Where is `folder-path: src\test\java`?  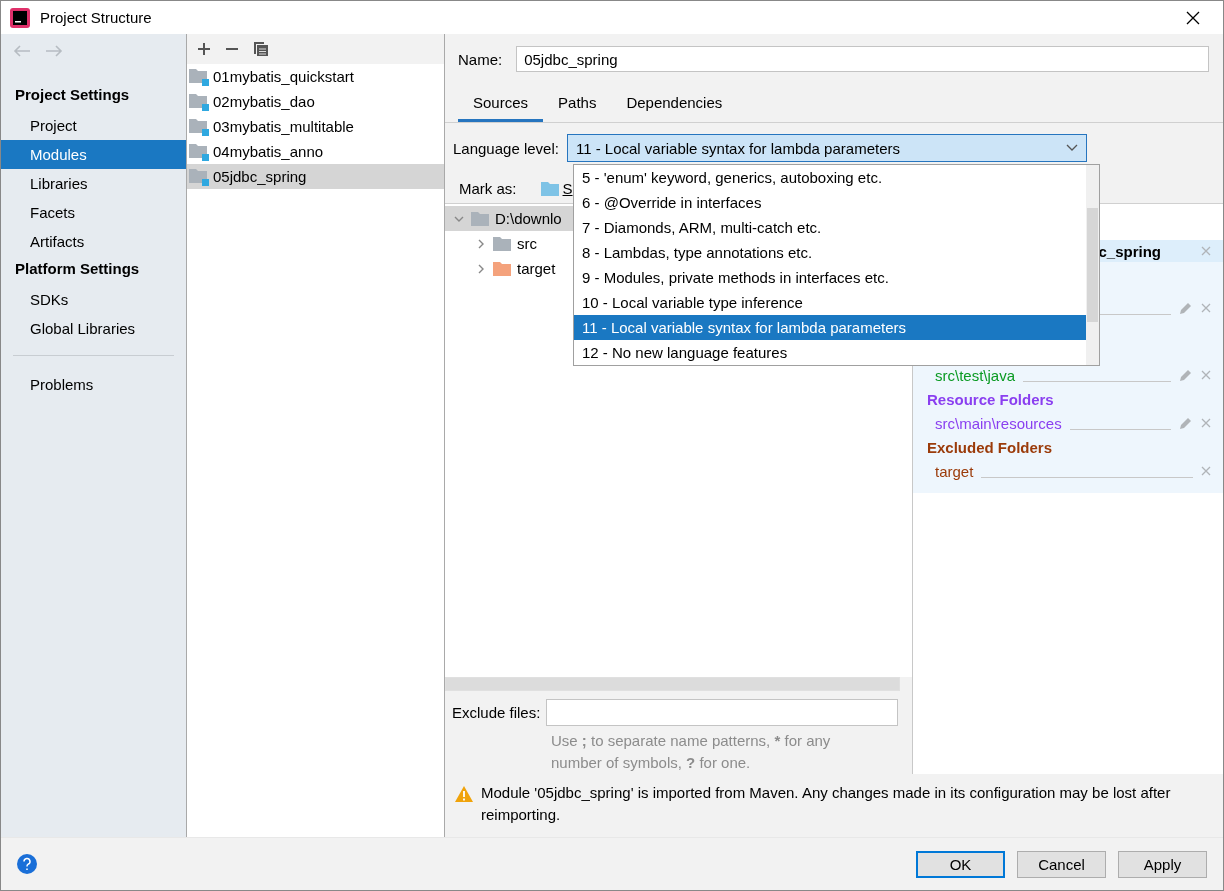 folder-path: src\test\java is located at coordinates (975, 375).